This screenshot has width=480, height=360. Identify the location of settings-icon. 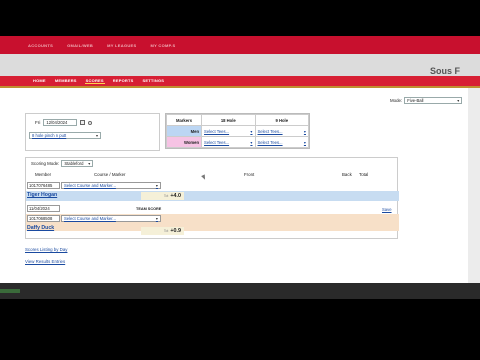
(90, 122).